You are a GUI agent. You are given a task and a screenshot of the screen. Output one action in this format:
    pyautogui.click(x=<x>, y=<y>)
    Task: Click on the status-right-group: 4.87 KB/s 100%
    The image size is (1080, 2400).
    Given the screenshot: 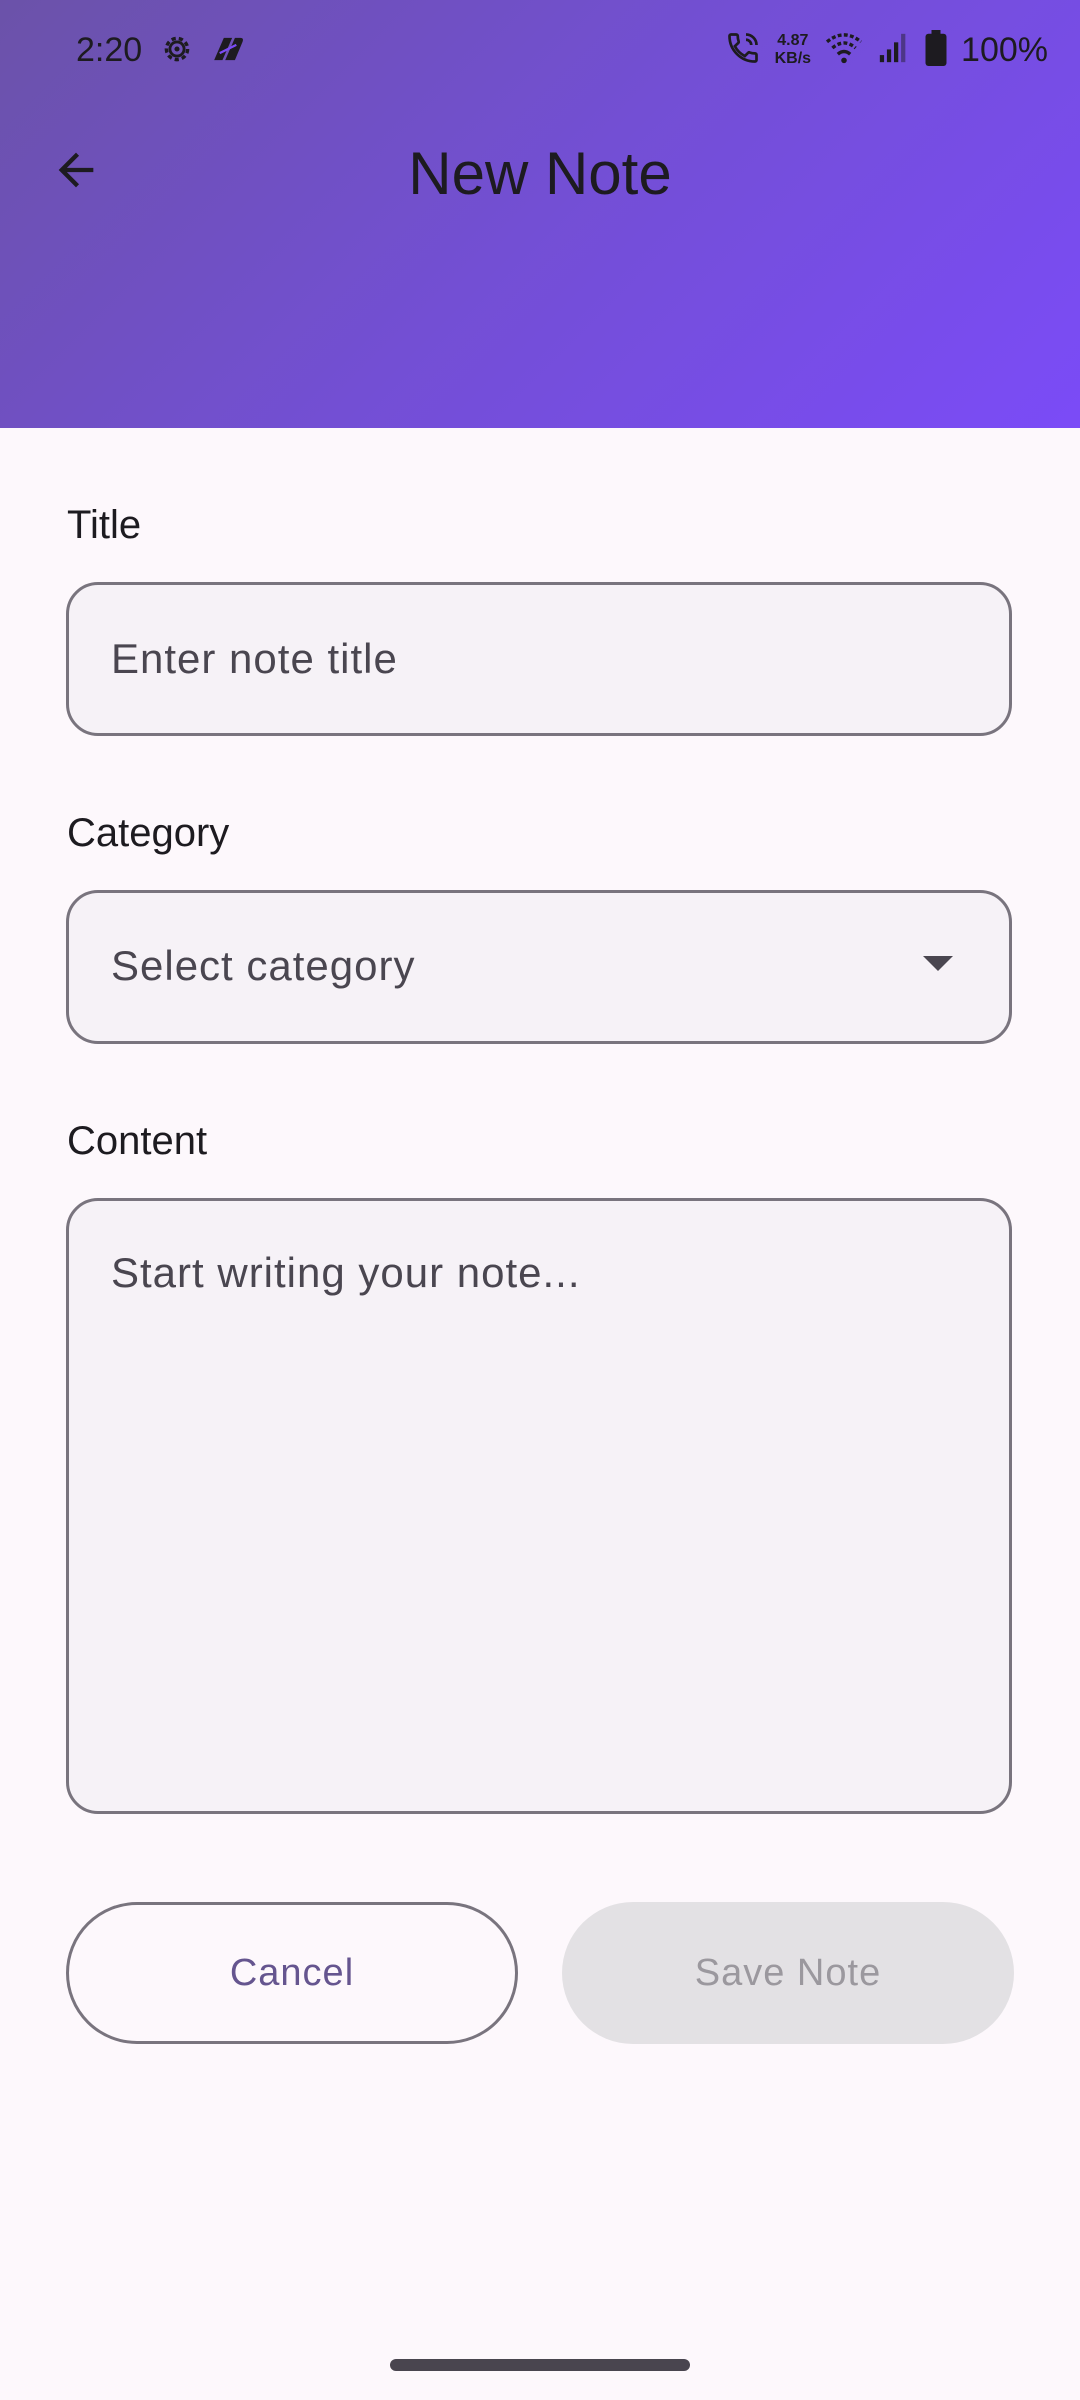 What is the action you would take?
    pyautogui.click(x=886, y=50)
    